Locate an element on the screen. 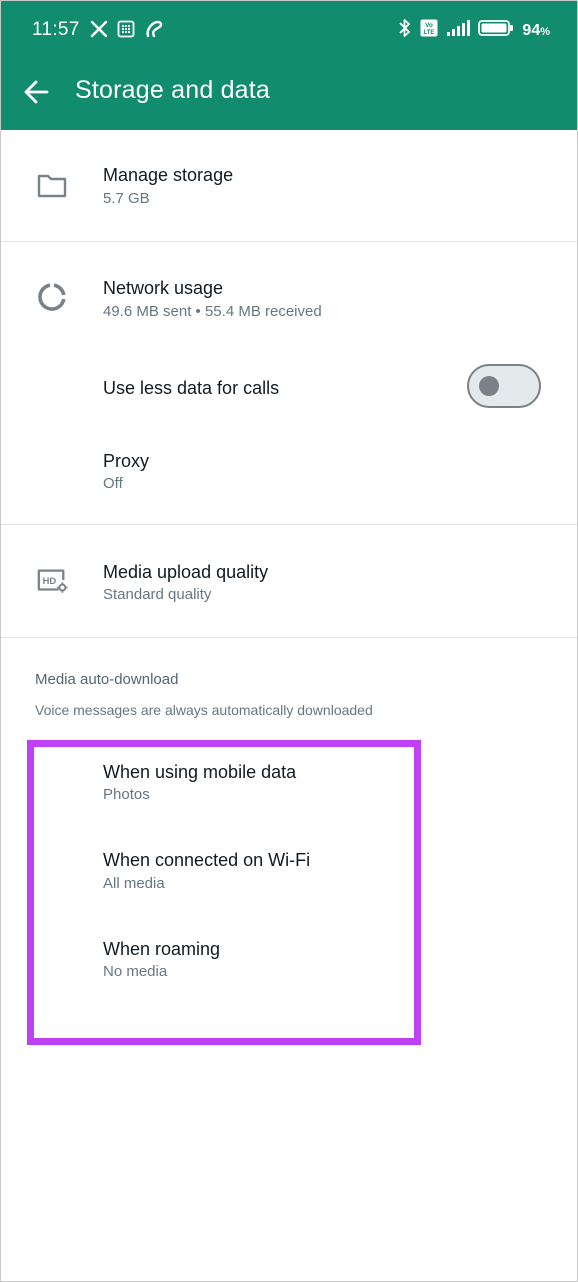 This screenshot has width=578, height=1282. manage-storage-subtitle: 5.7 GB is located at coordinates (126, 198).